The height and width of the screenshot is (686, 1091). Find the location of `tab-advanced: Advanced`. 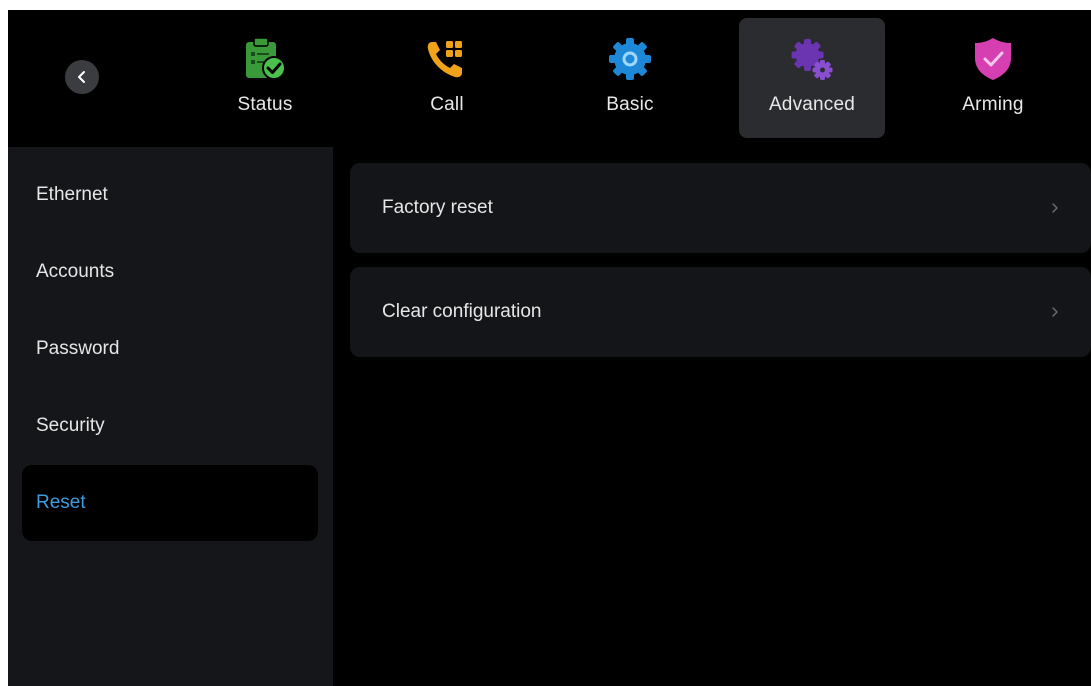

tab-advanced: Advanced is located at coordinates (812, 78).